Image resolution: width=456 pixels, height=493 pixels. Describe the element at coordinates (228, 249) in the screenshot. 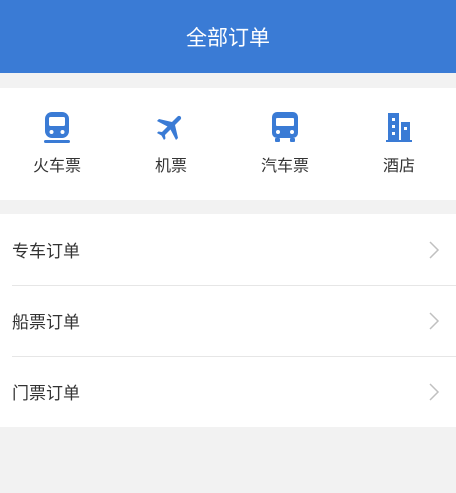

I see `order-row-car: 专车订单` at that location.